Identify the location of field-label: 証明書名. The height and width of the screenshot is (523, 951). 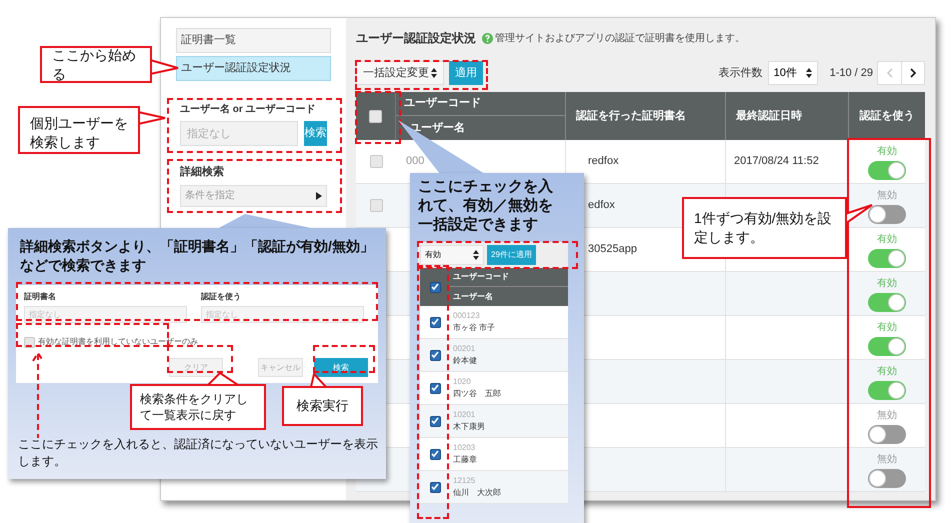
(40, 297).